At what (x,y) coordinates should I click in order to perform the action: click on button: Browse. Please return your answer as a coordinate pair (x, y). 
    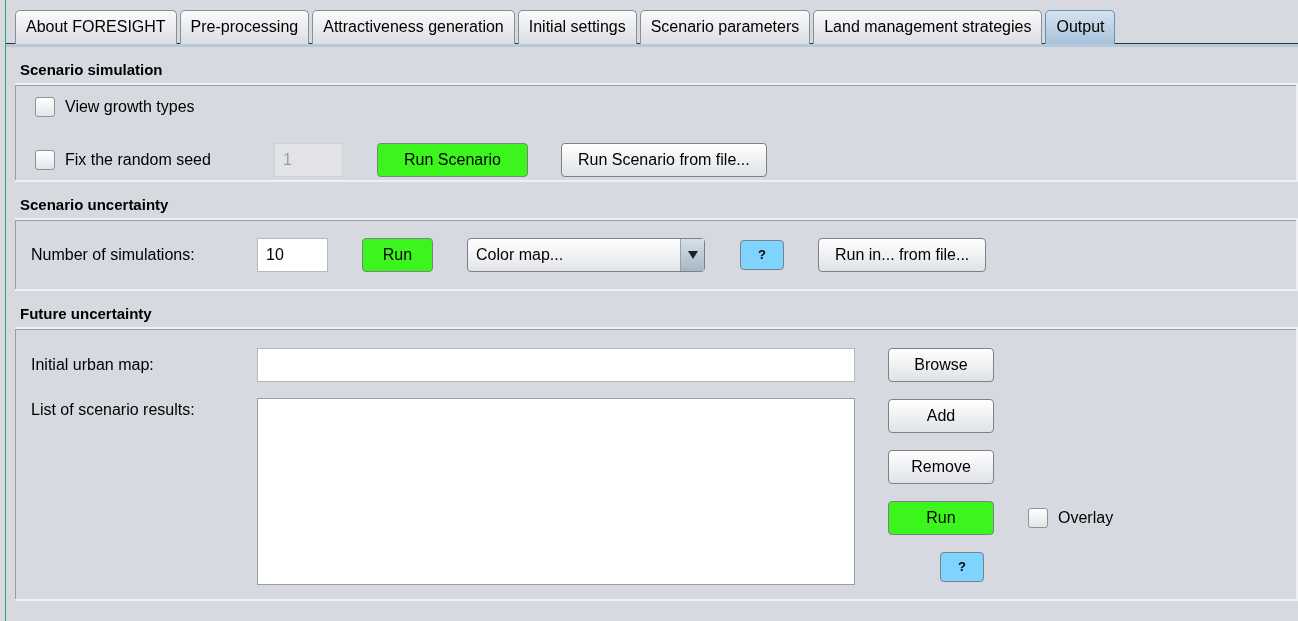
    Looking at the image, I should click on (941, 365).